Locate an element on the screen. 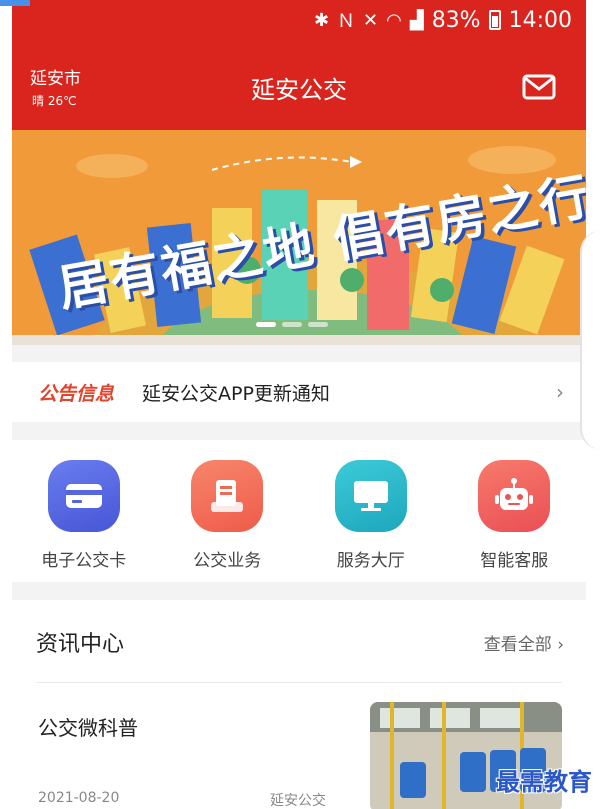  service-business: 公交业务 is located at coordinates (228, 511).